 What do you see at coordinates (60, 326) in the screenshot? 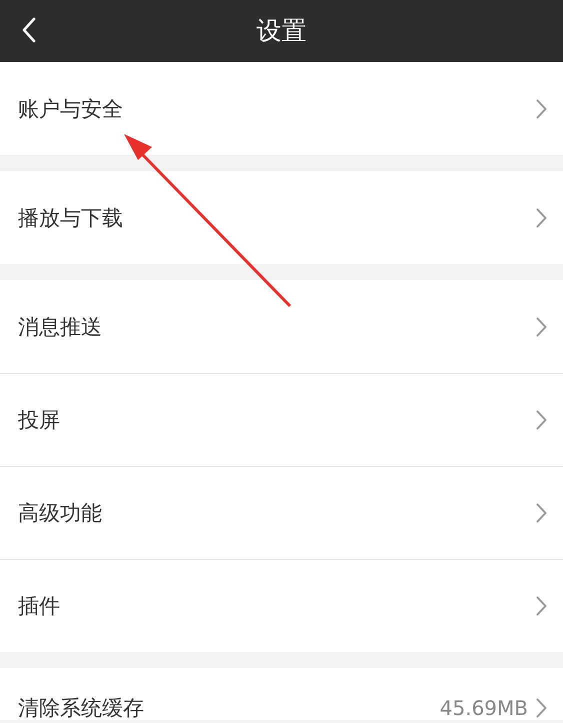
I see `row-label: 消息推送` at bounding box center [60, 326].